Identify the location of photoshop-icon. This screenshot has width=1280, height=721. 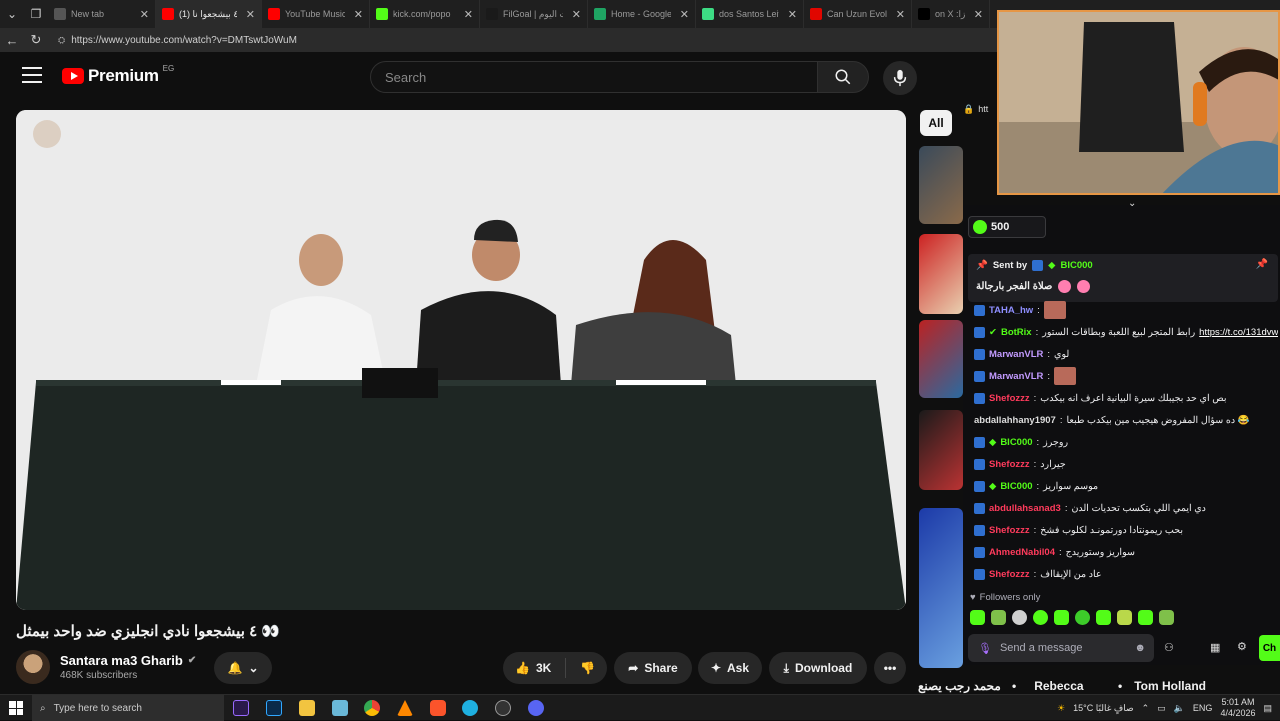
(274, 708).